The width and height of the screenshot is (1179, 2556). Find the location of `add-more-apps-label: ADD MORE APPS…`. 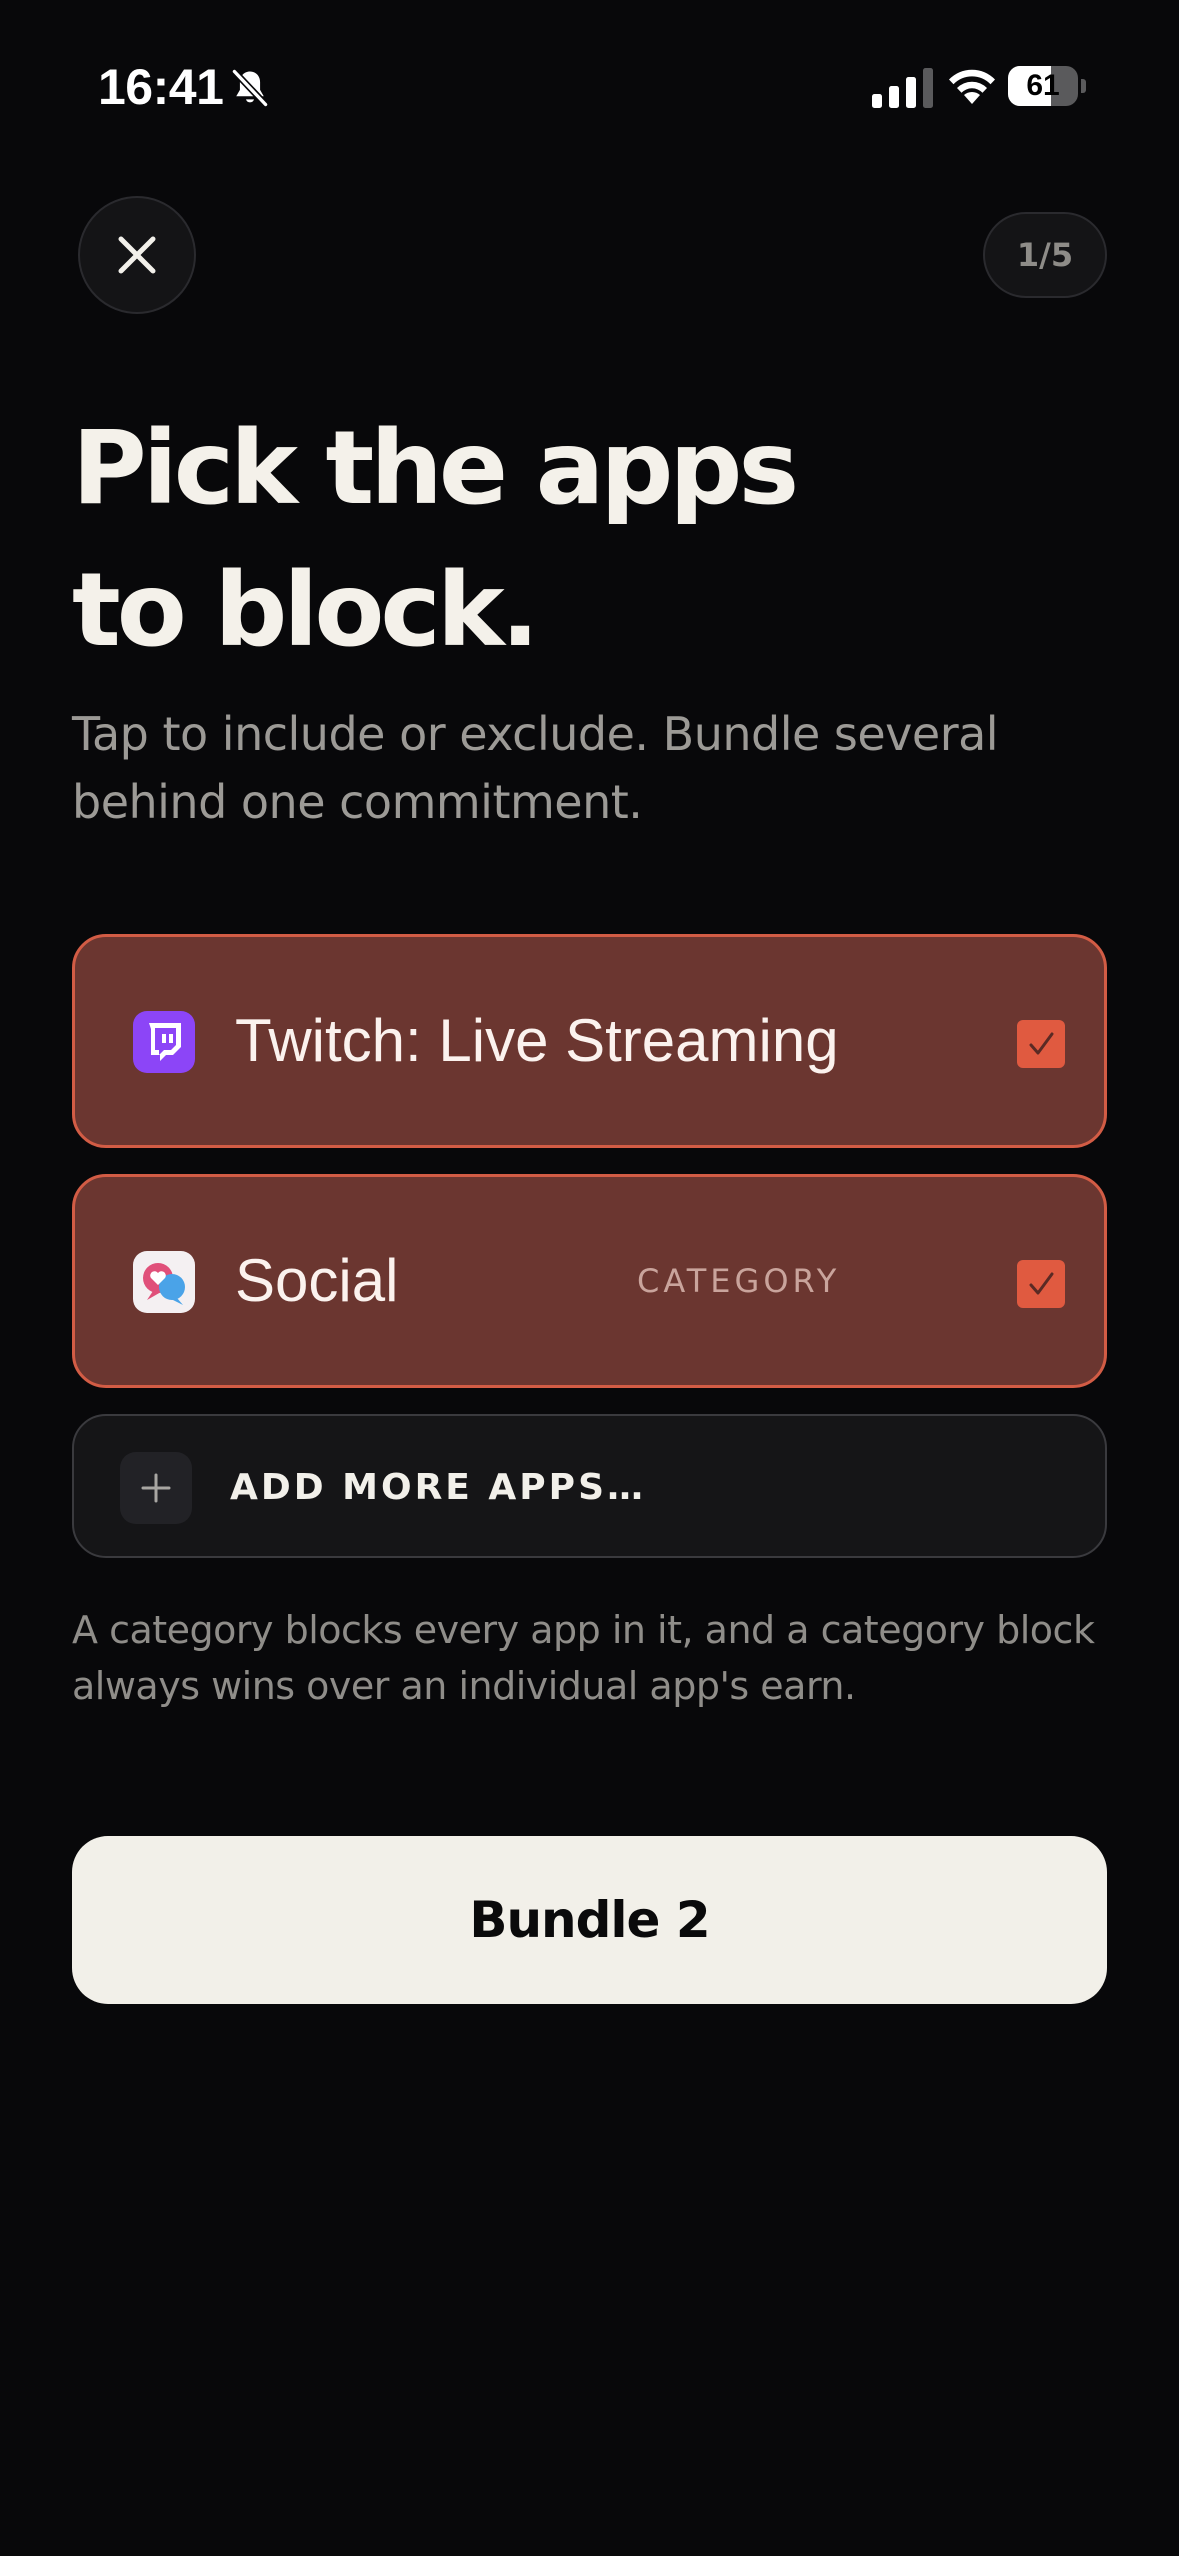

add-more-apps-label: ADD MORE APPS… is located at coordinates (438, 1487).